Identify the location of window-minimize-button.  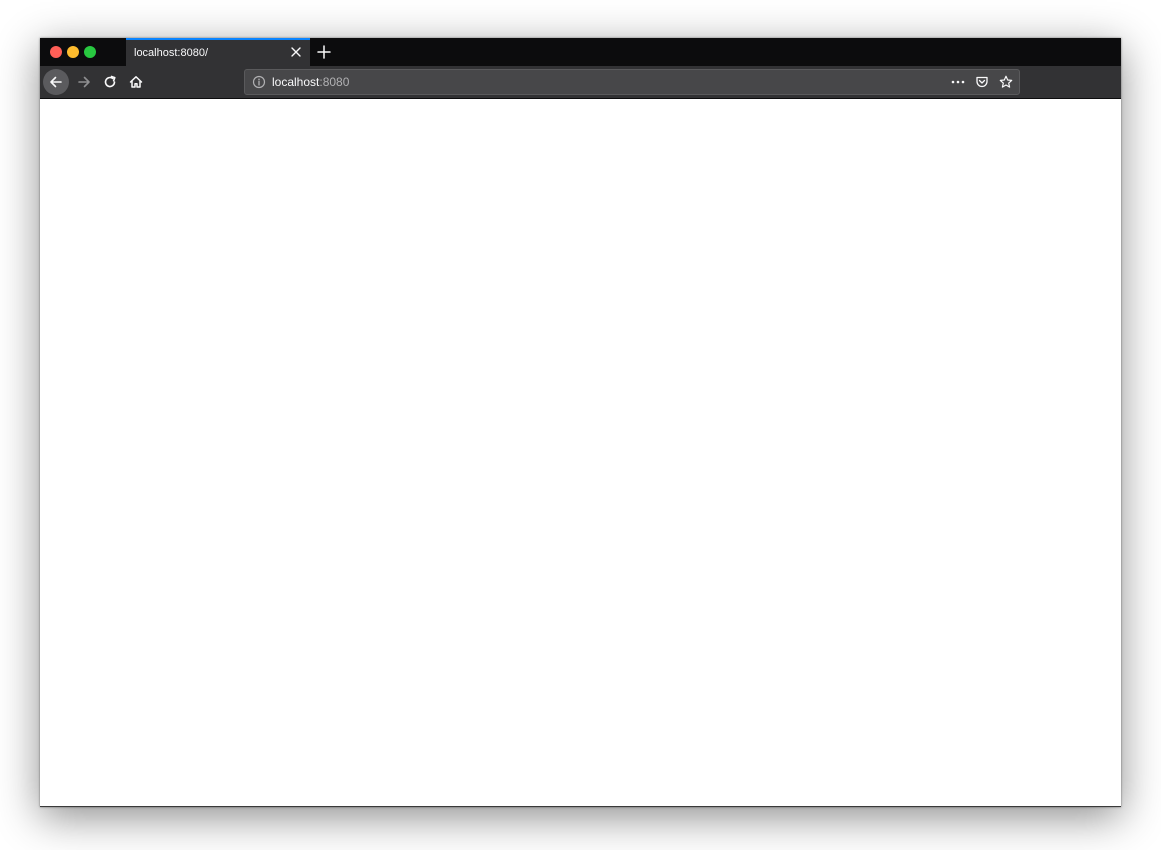
(73, 52).